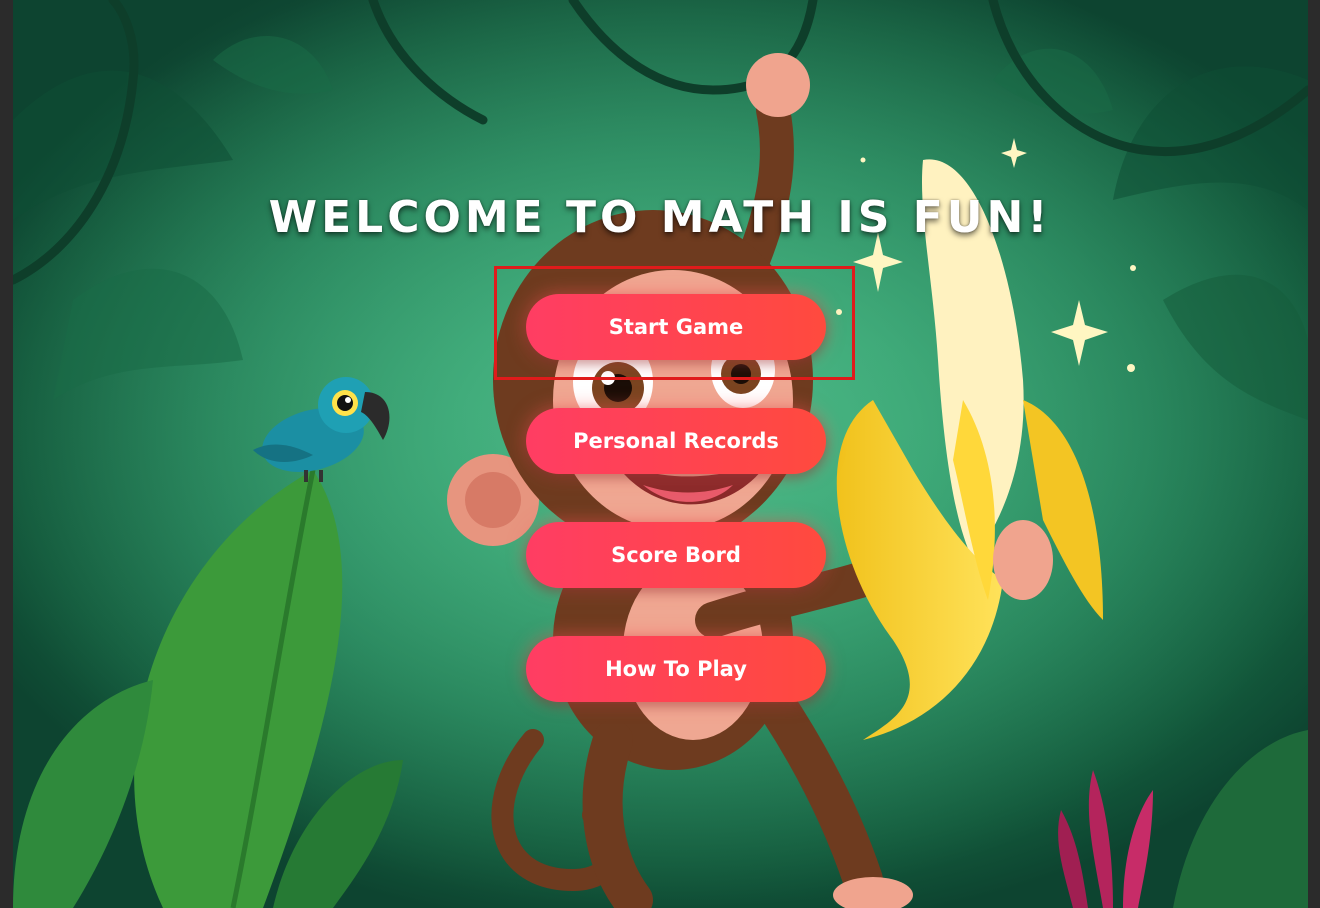 Image resolution: width=1320 pixels, height=908 pixels. What do you see at coordinates (676, 441) in the screenshot?
I see `personal-records-button: Personal Records` at bounding box center [676, 441].